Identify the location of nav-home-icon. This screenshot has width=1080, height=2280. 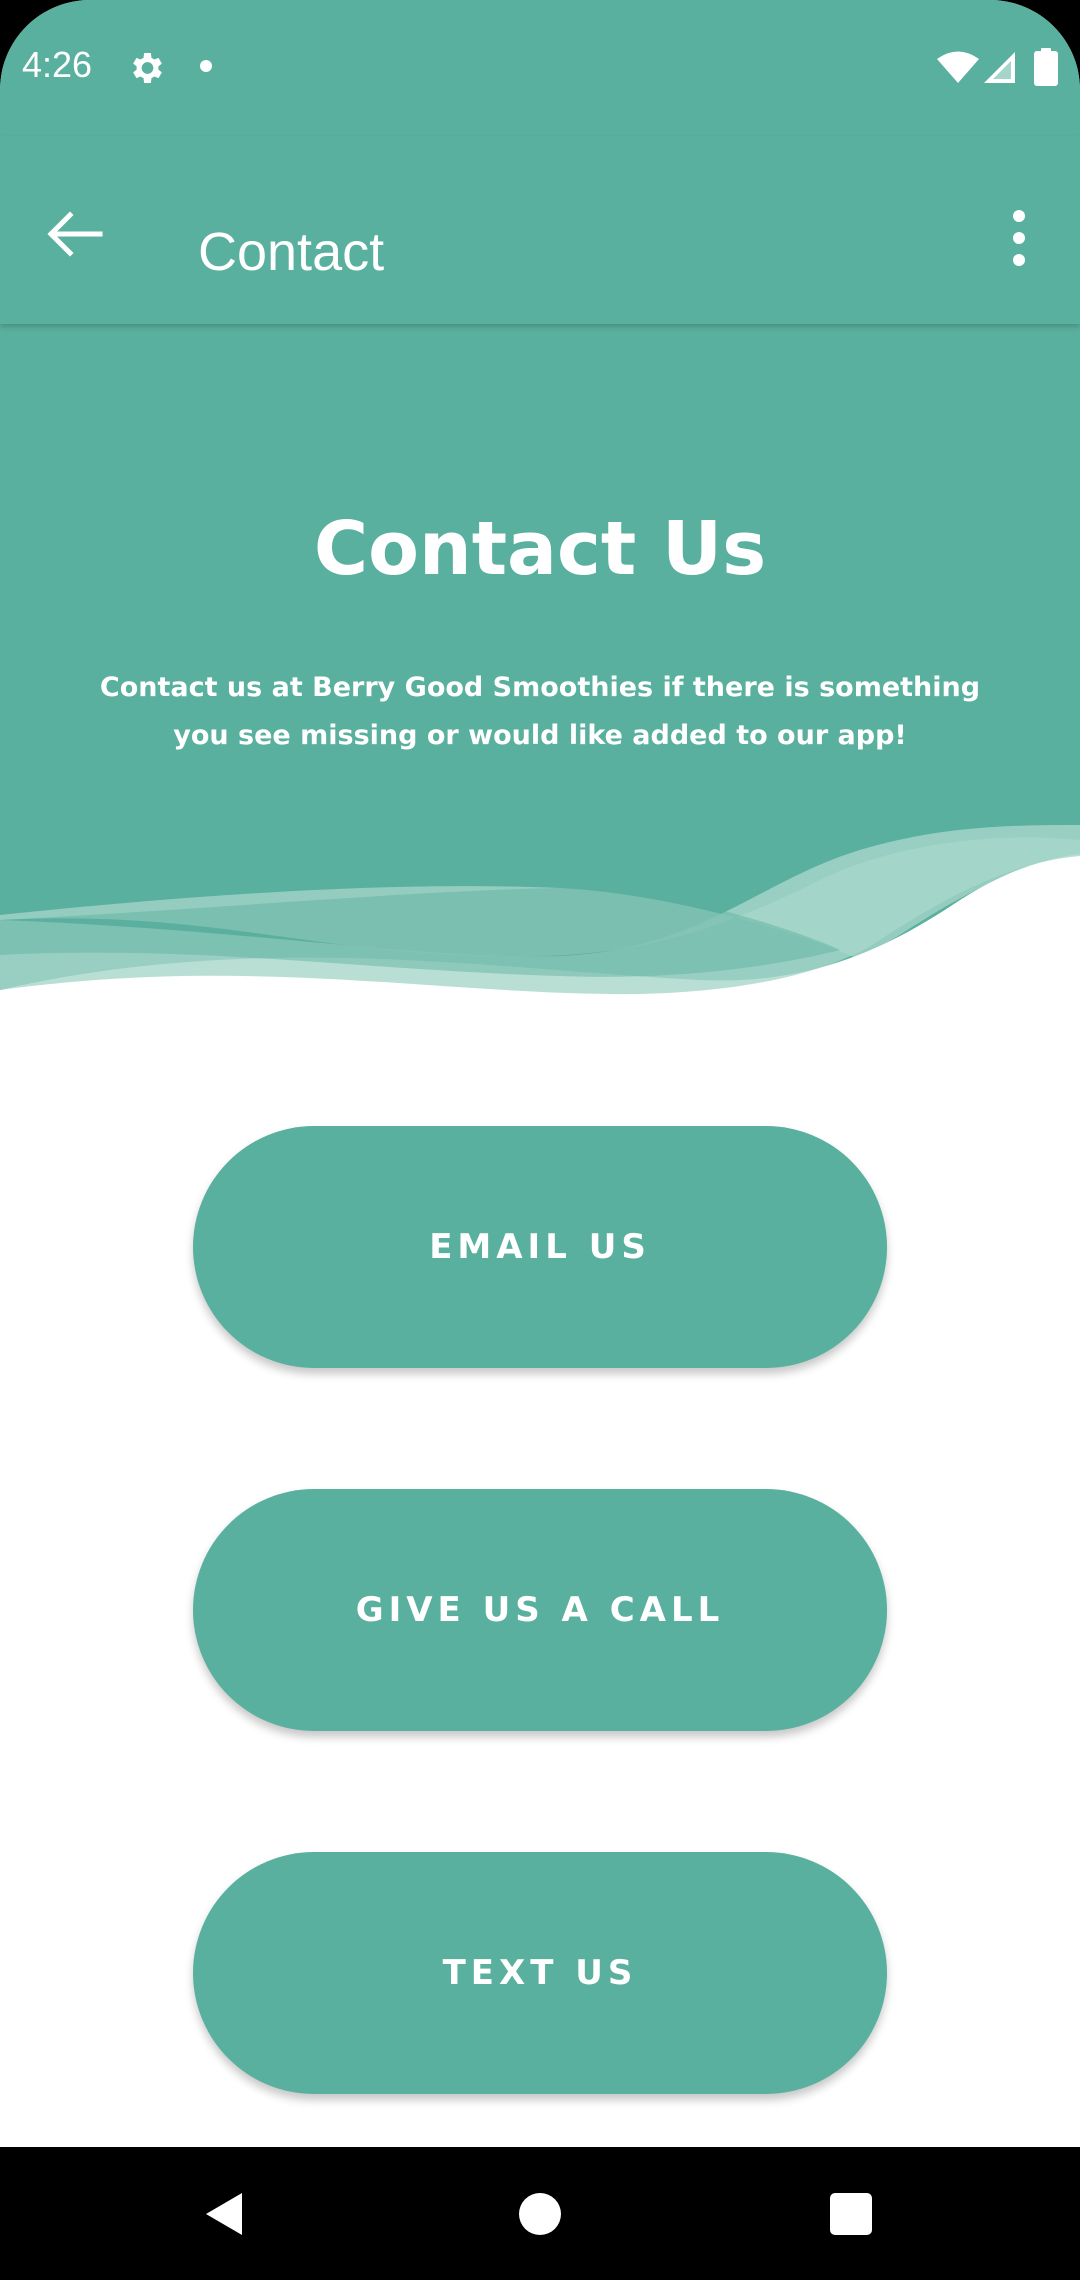
(540, 2214).